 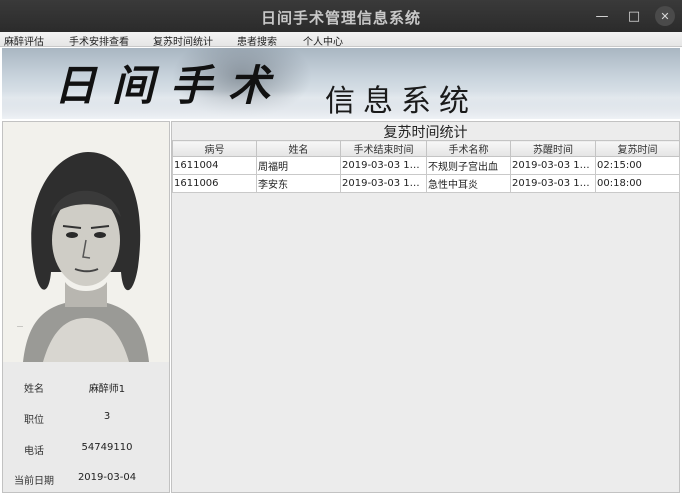 I want to click on header-name: 姓名, so click(x=298, y=148).